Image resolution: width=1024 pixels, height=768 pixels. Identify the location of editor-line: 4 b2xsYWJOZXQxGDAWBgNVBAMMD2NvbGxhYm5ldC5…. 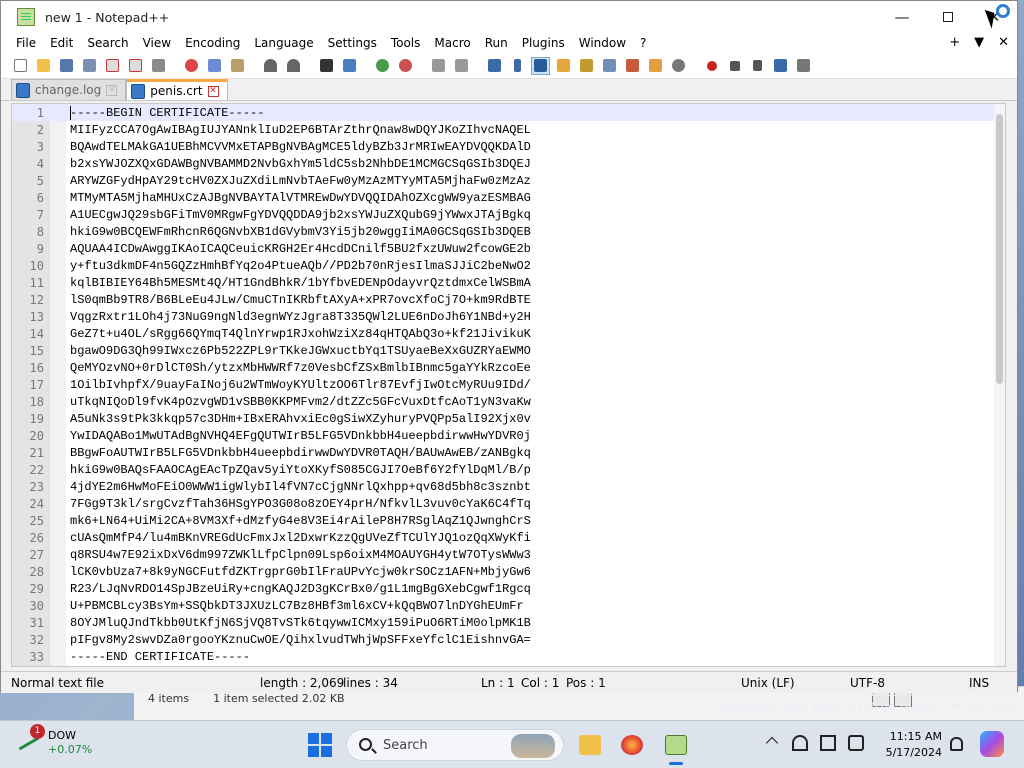
(508, 163).